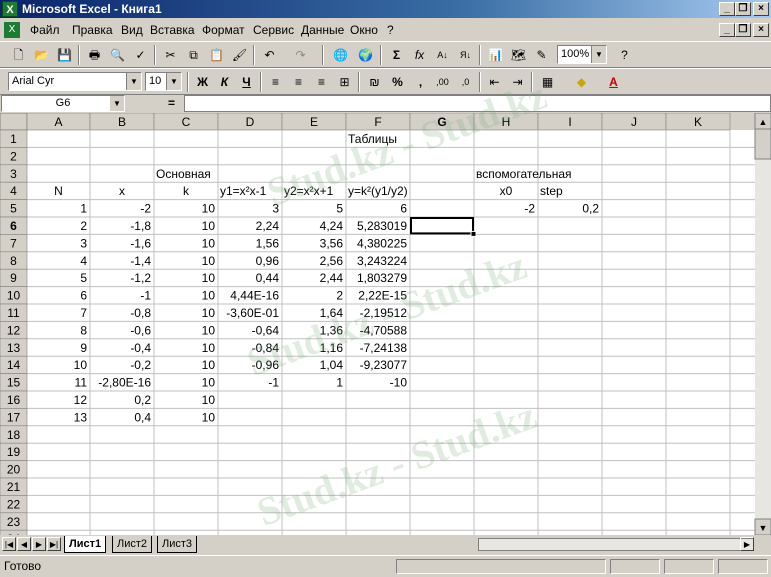 The height and width of the screenshot is (577, 771). I want to click on cell-a17: 13, so click(81, 417).